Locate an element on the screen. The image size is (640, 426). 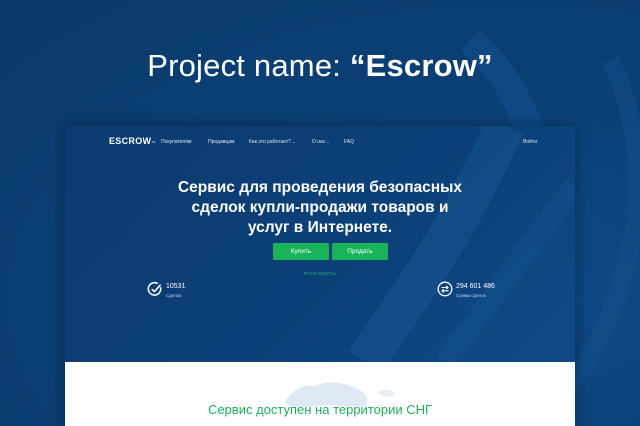
nav-item-faq: FAQ is located at coordinates (349, 142).